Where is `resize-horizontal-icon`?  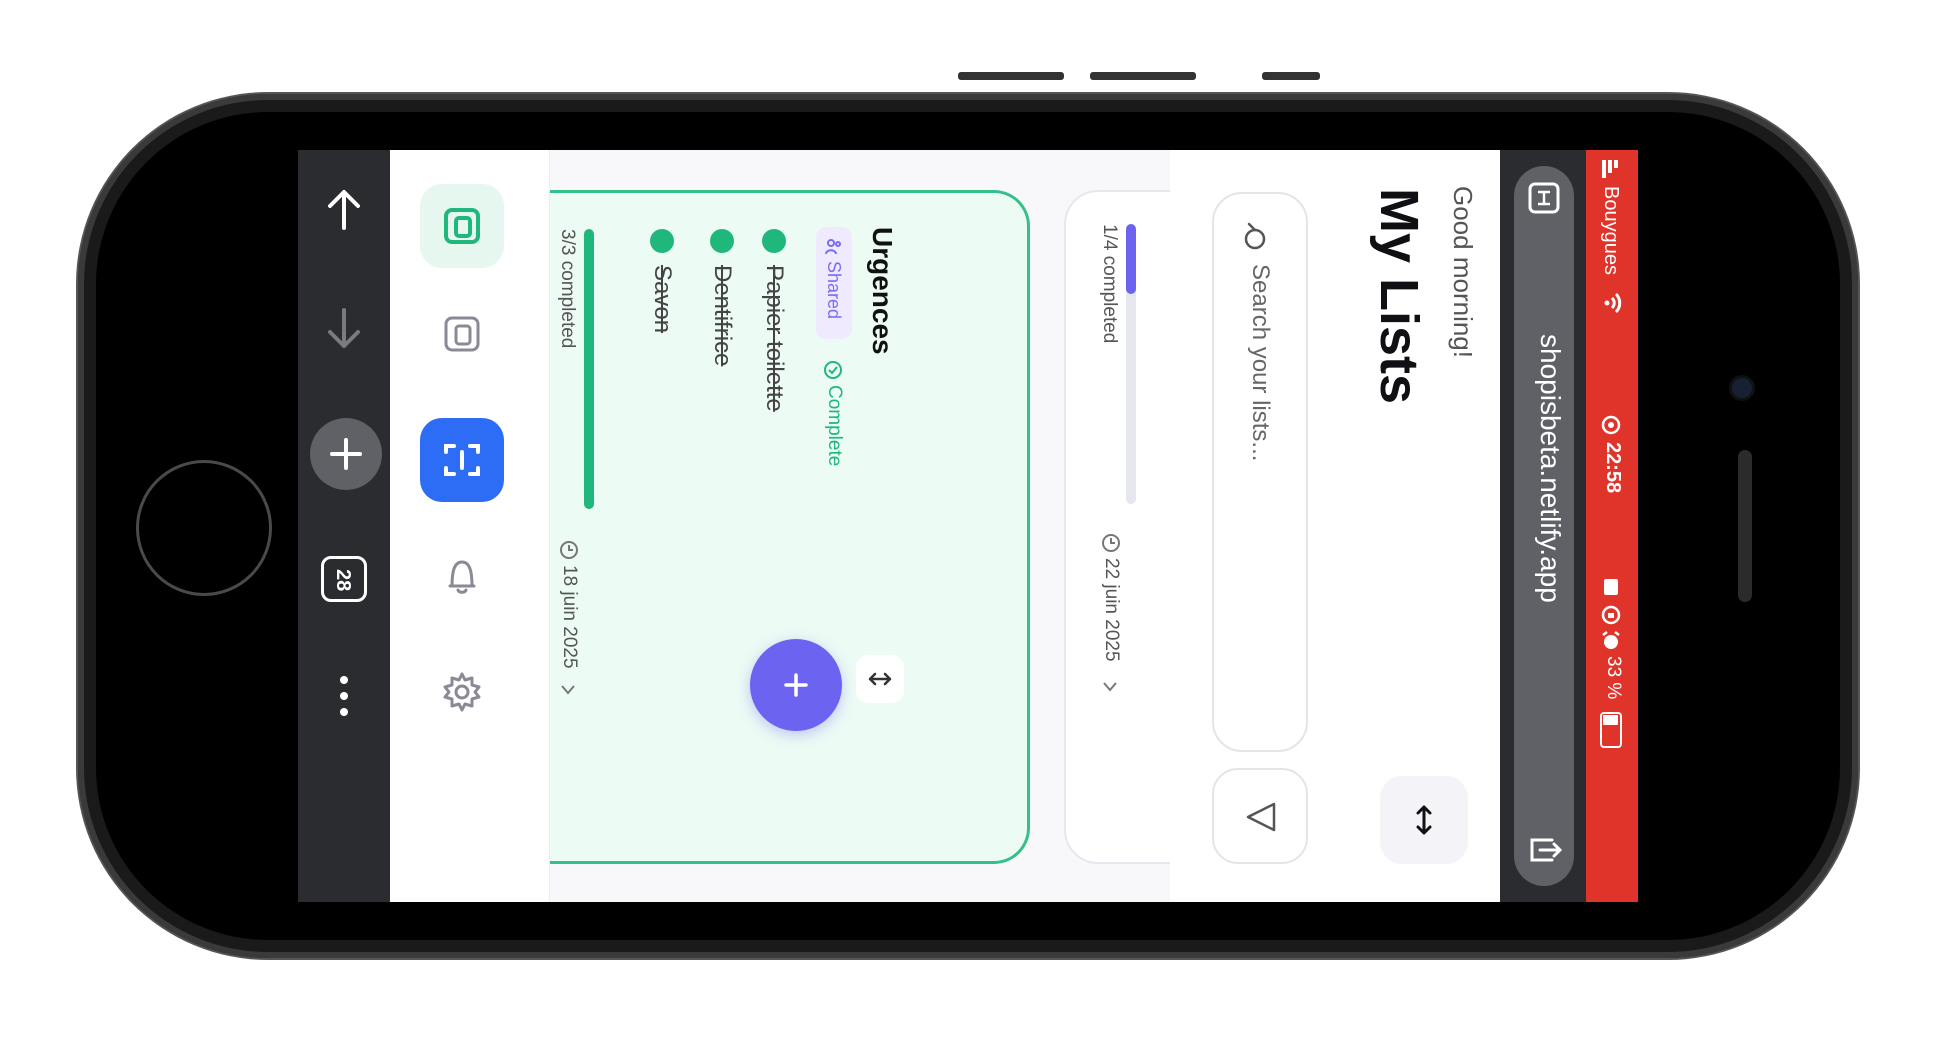 resize-horizontal-icon is located at coordinates (1424, 820).